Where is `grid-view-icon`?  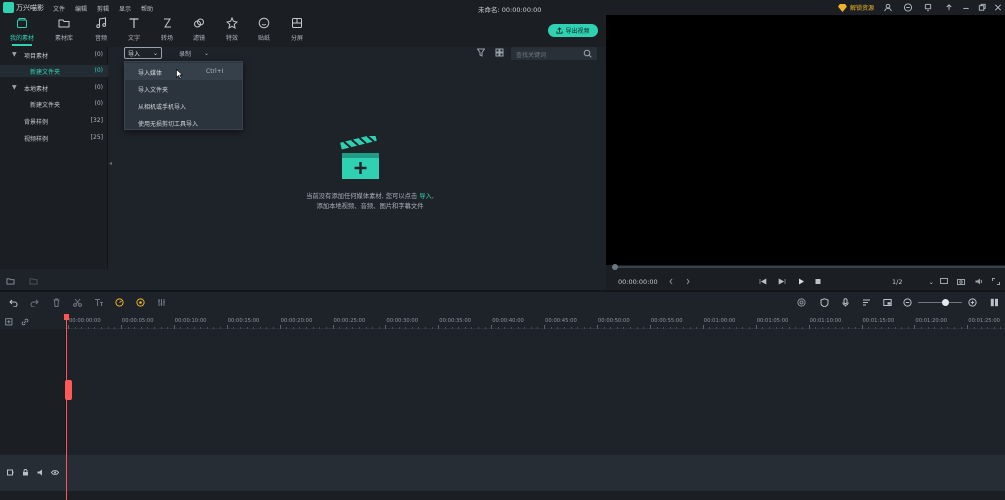
grid-view-icon is located at coordinates (499, 52).